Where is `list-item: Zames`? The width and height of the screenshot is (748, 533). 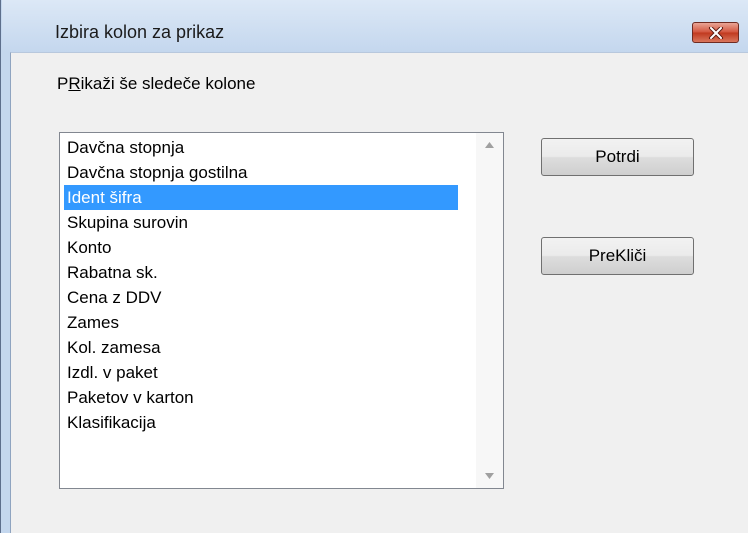
list-item: Zames is located at coordinates (261, 322).